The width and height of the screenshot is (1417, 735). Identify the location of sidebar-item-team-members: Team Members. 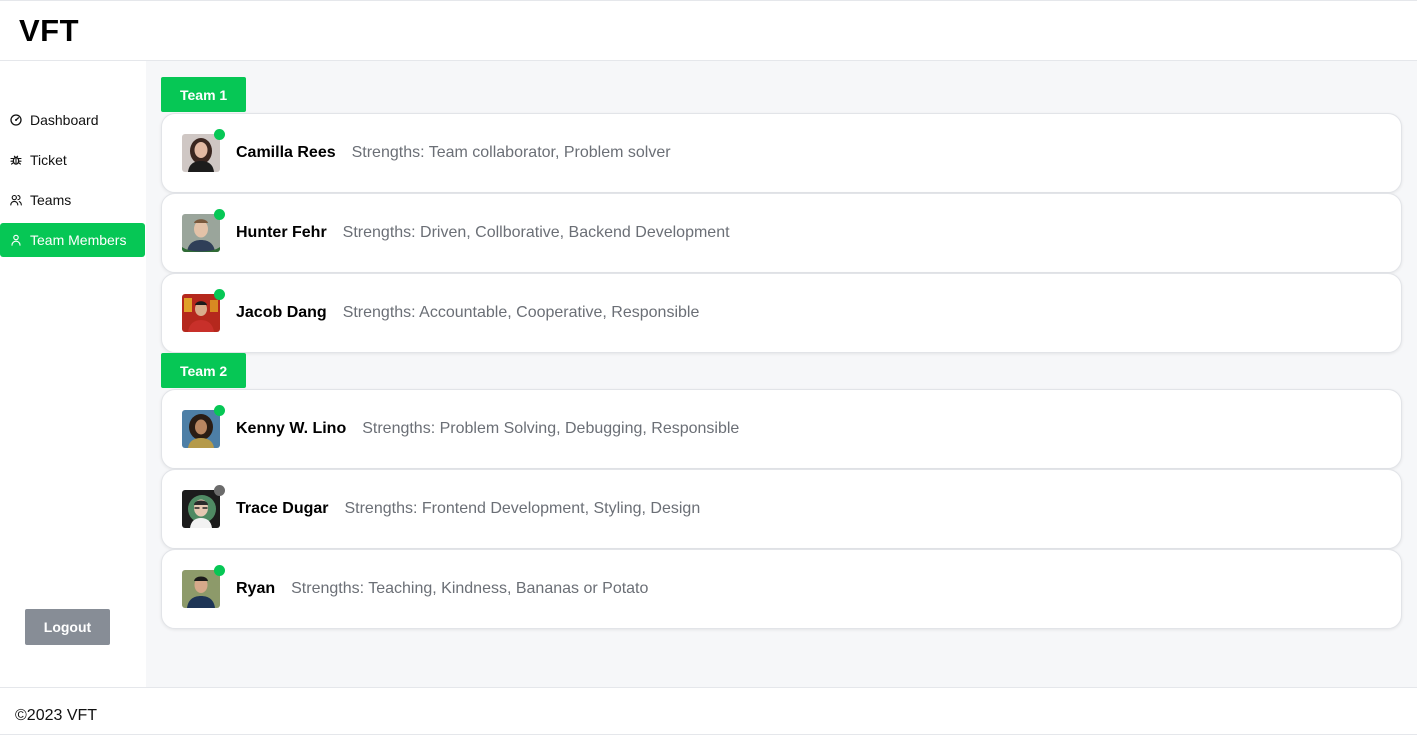
(72, 240).